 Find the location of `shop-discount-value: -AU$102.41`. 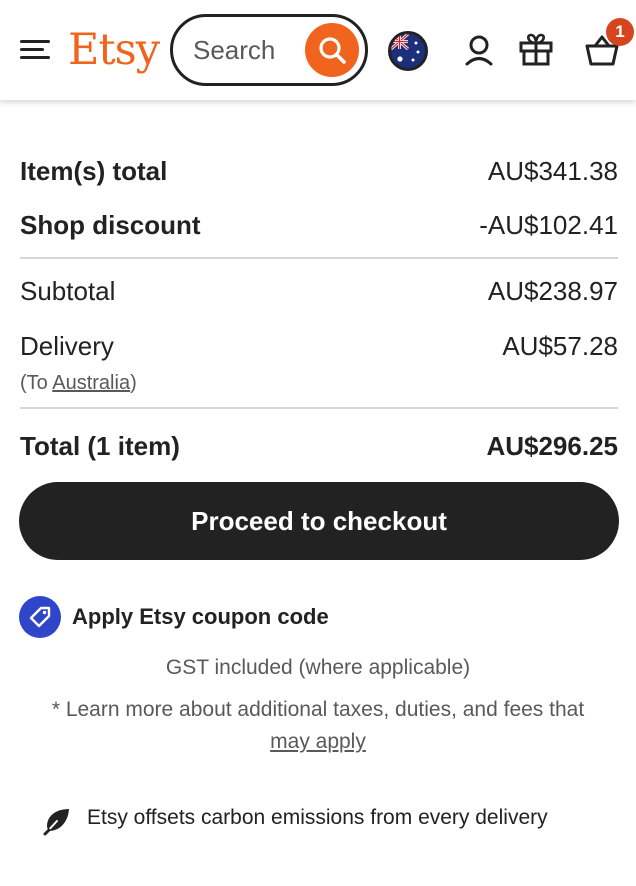

shop-discount-value: -AU$102.41 is located at coordinates (548, 225).